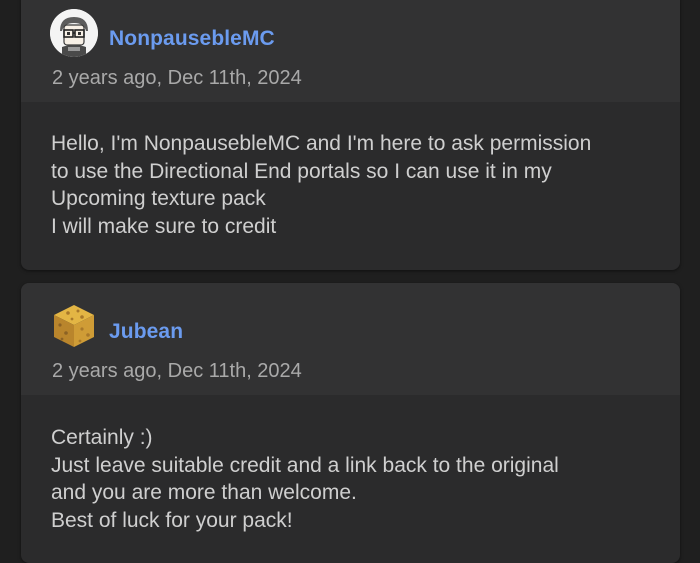  Describe the element at coordinates (164, 226) in the screenshot. I see `comment-text-line: I will make sure to credit` at that location.